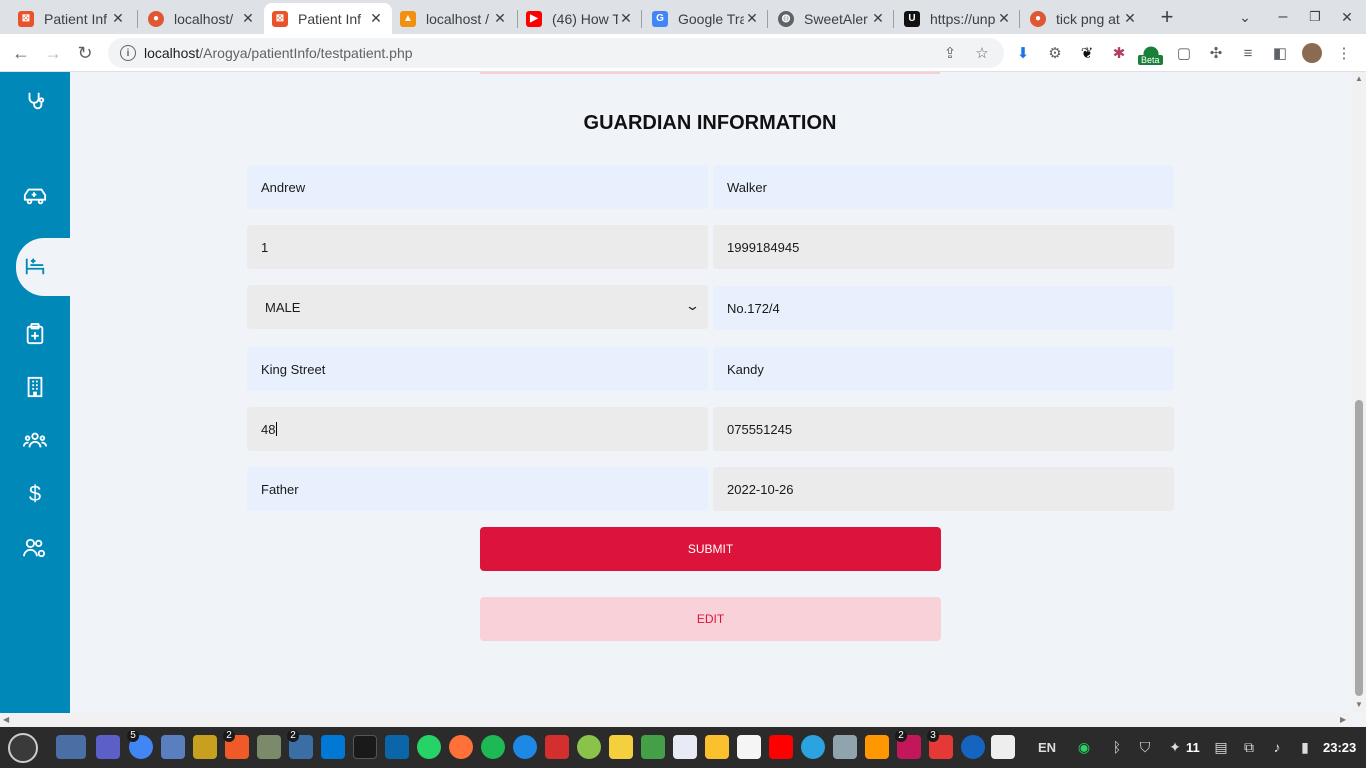 The image size is (1366, 768). What do you see at coordinates (269, 747) in the screenshot?
I see `tools-icon` at bounding box center [269, 747].